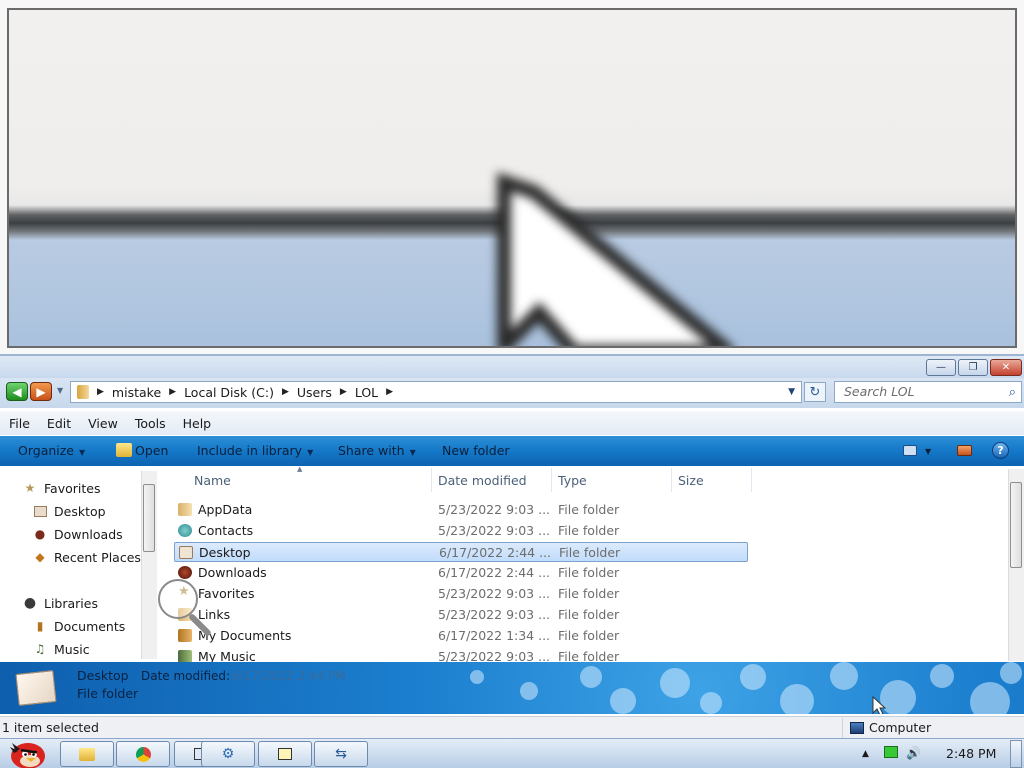 The width and height of the screenshot is (1024, 768). I want to click on search-icon: ⌕, so click(1012, 393).